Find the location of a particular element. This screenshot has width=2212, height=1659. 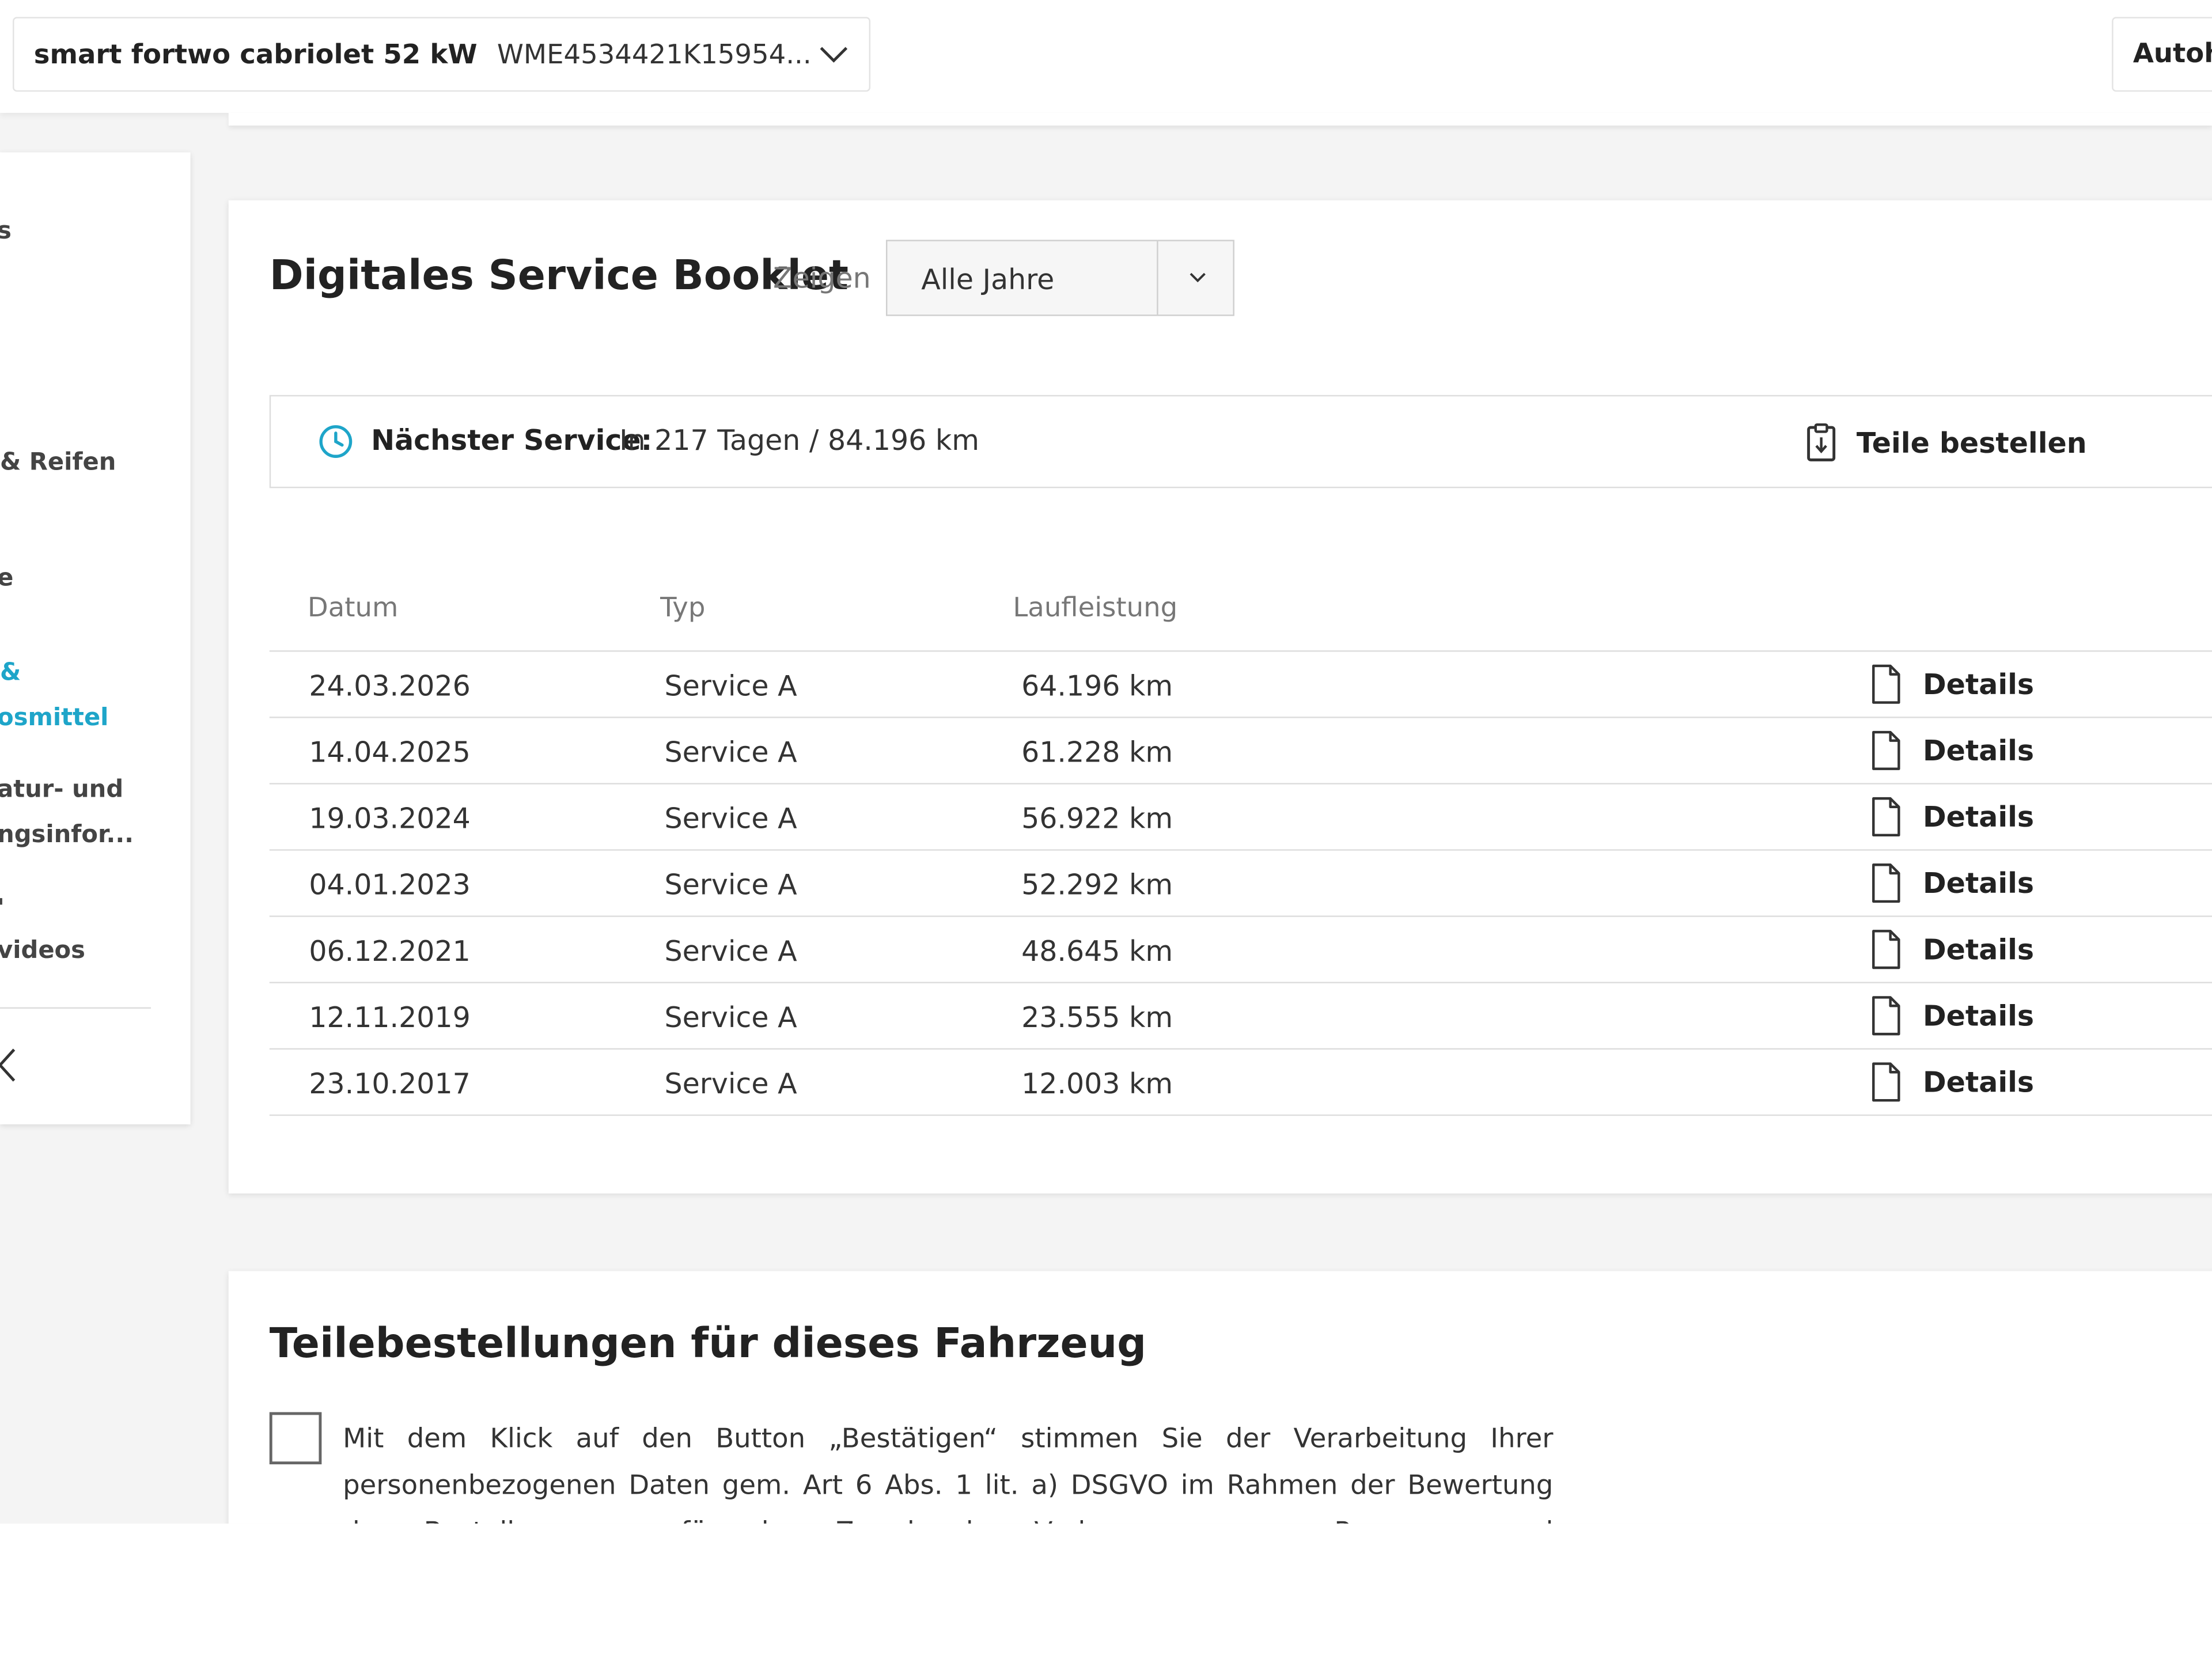

sidebar-item-videos-line-2: videos is located at coordinates (42, 950).